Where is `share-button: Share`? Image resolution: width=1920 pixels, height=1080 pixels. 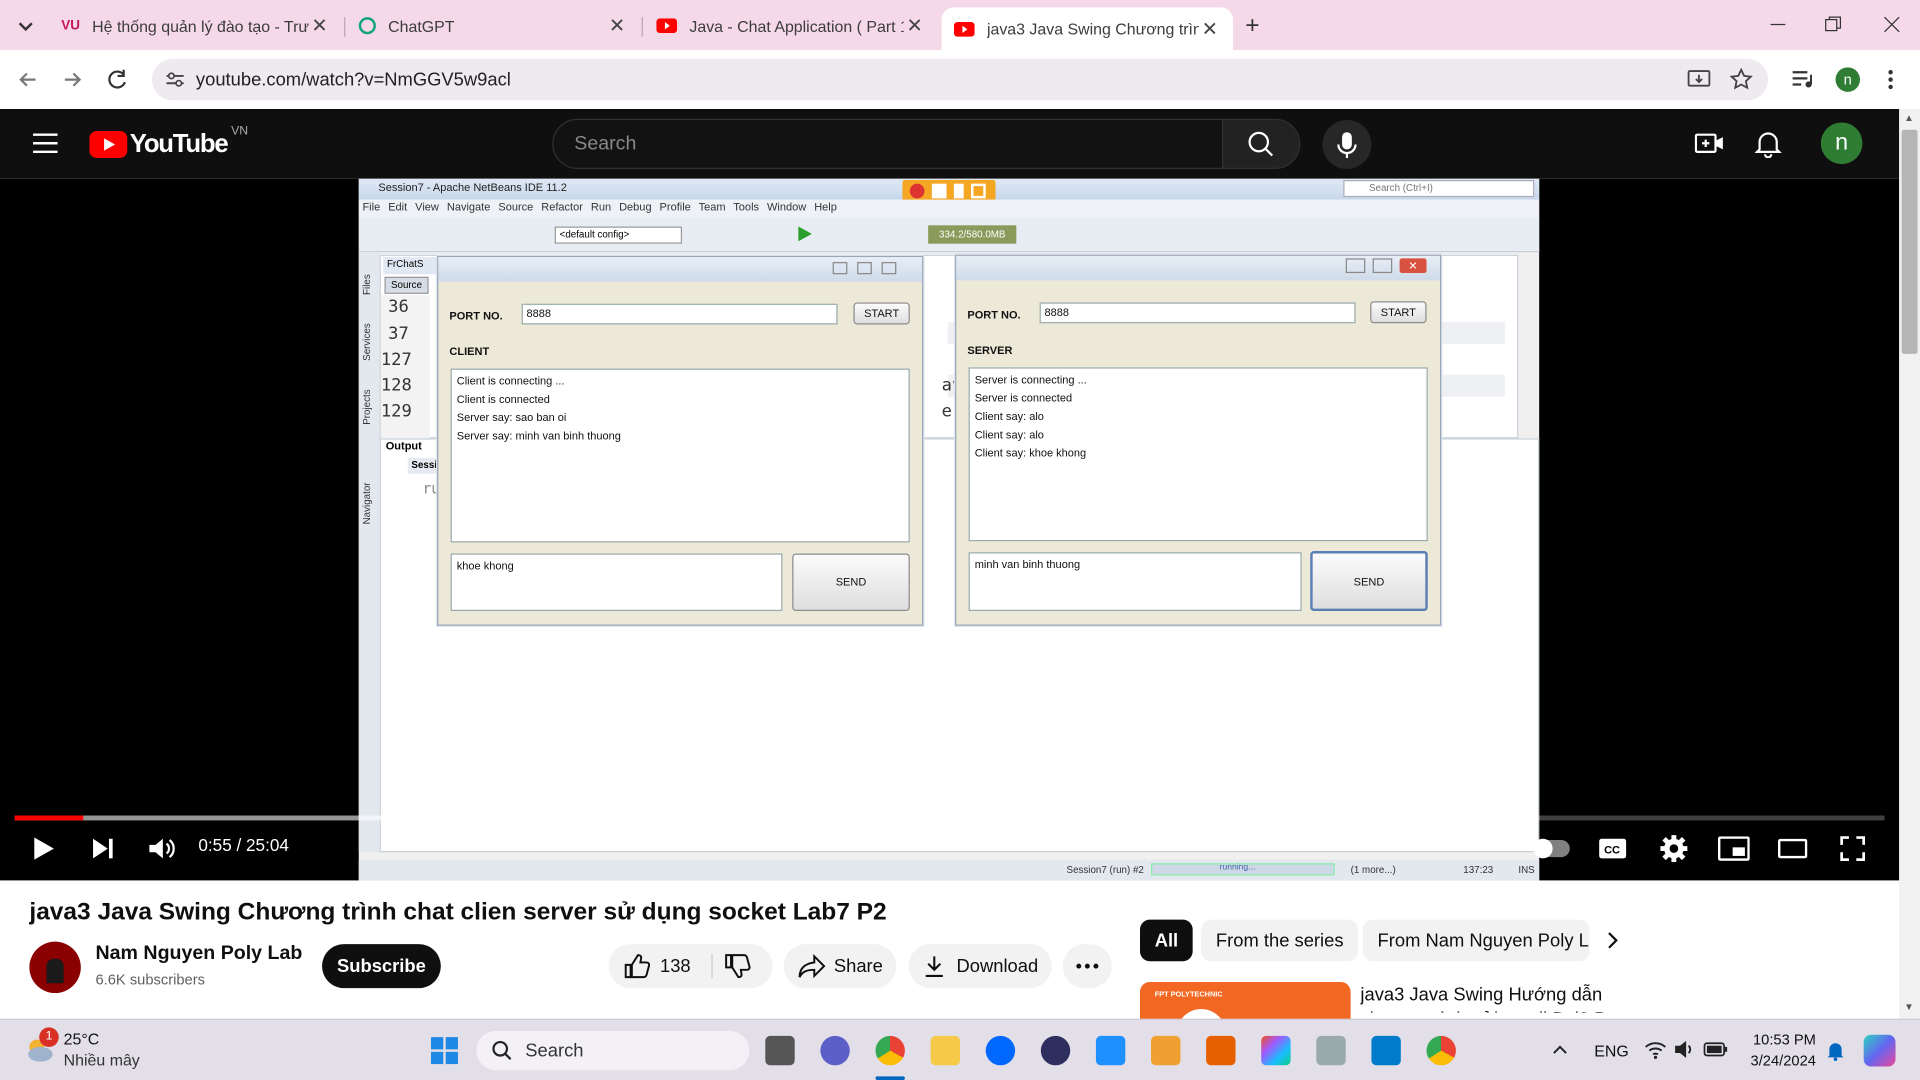 share-button: Share is located at coordinates (840, 966).